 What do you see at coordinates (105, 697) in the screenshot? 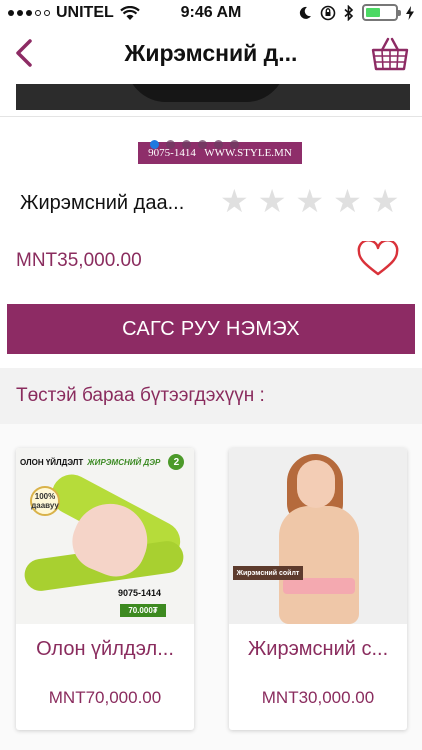
I see `related-product-price: MNT70,000.00` at bounding box center [105, 697].